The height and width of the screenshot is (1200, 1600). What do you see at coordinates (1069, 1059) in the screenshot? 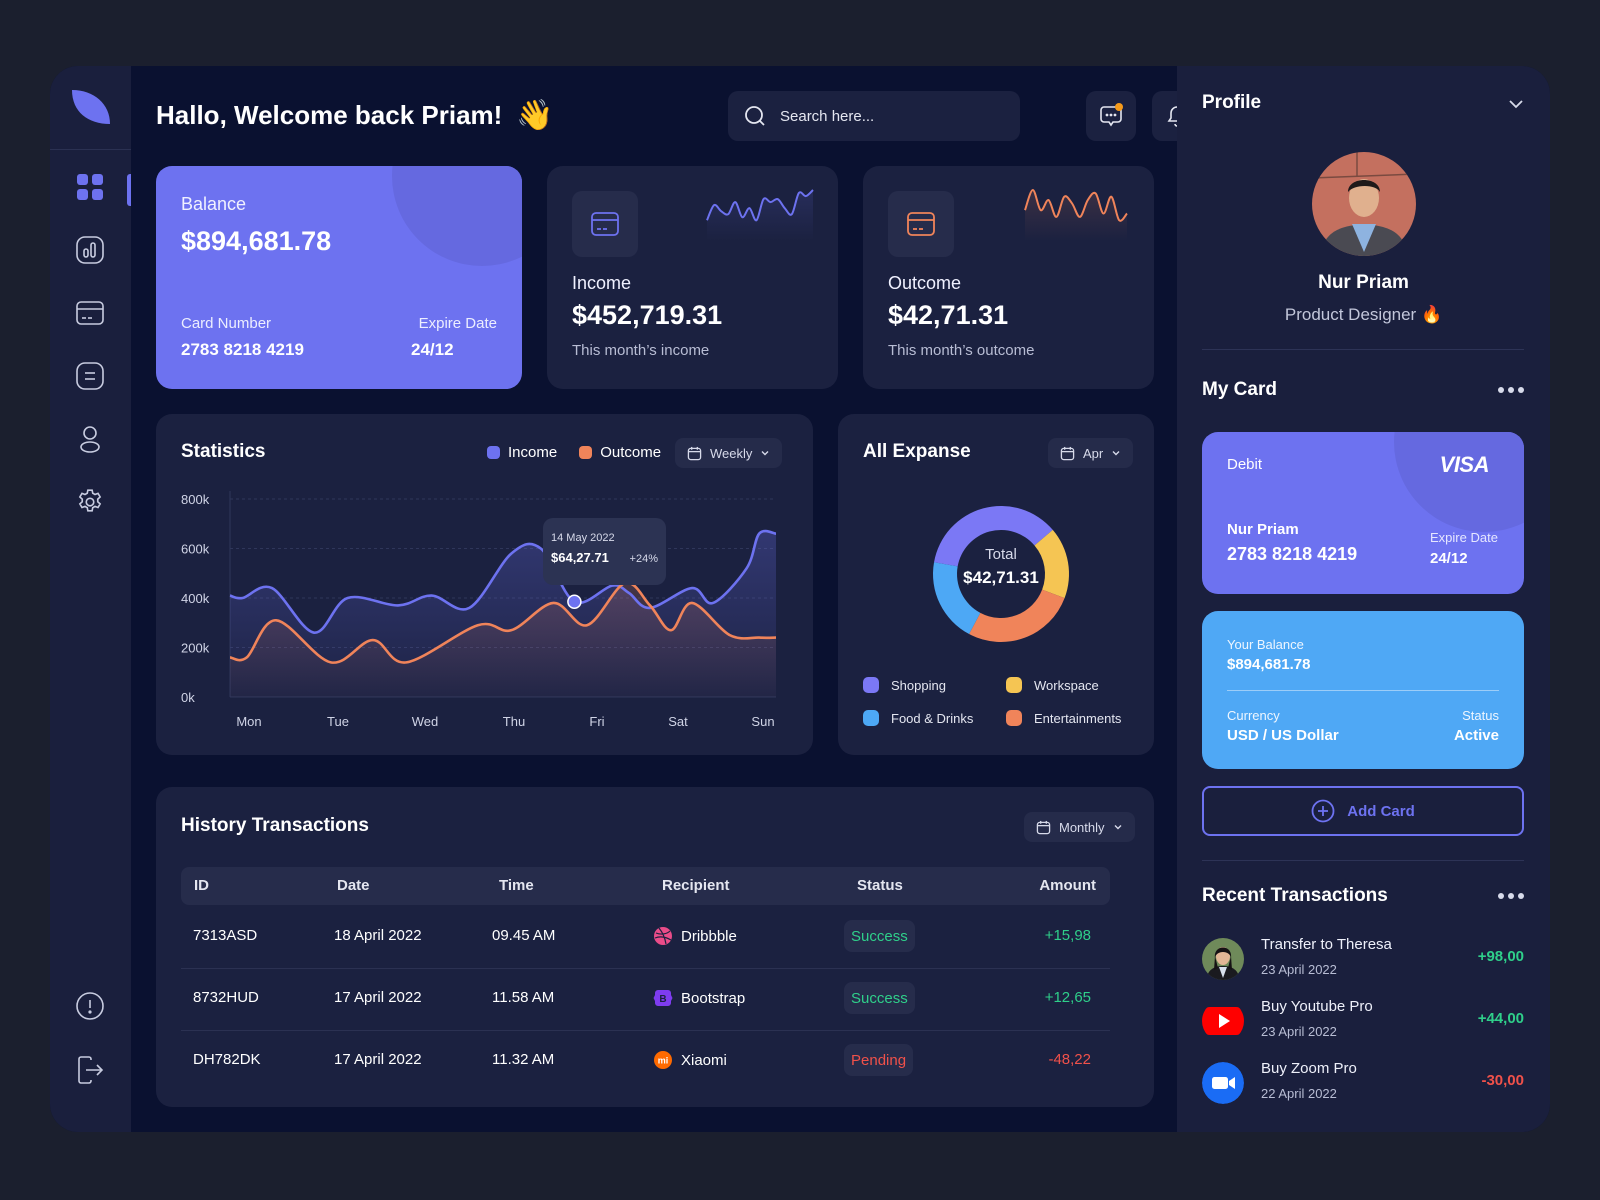
I see `cell-amount: -48,22` at bounding box center [1069, 1059].